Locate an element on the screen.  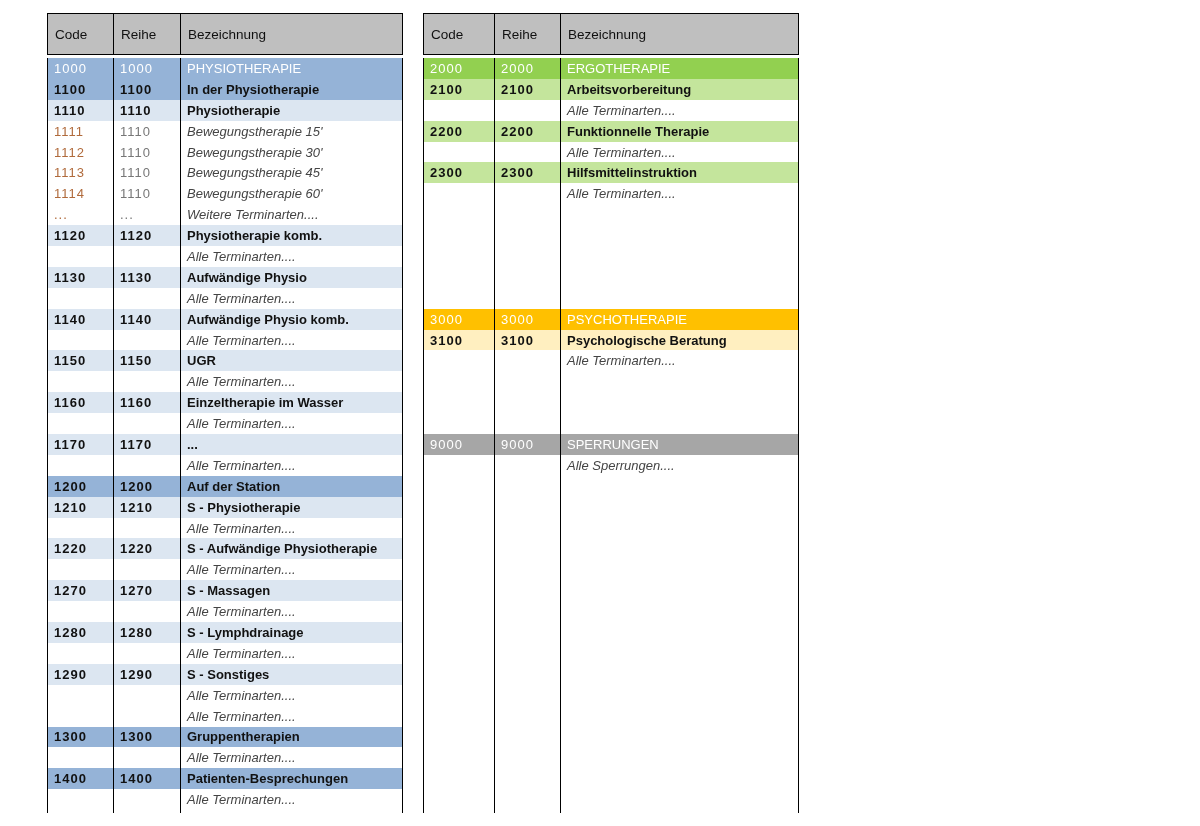
code-cell: 1400 is located at coordinates (80, 779).